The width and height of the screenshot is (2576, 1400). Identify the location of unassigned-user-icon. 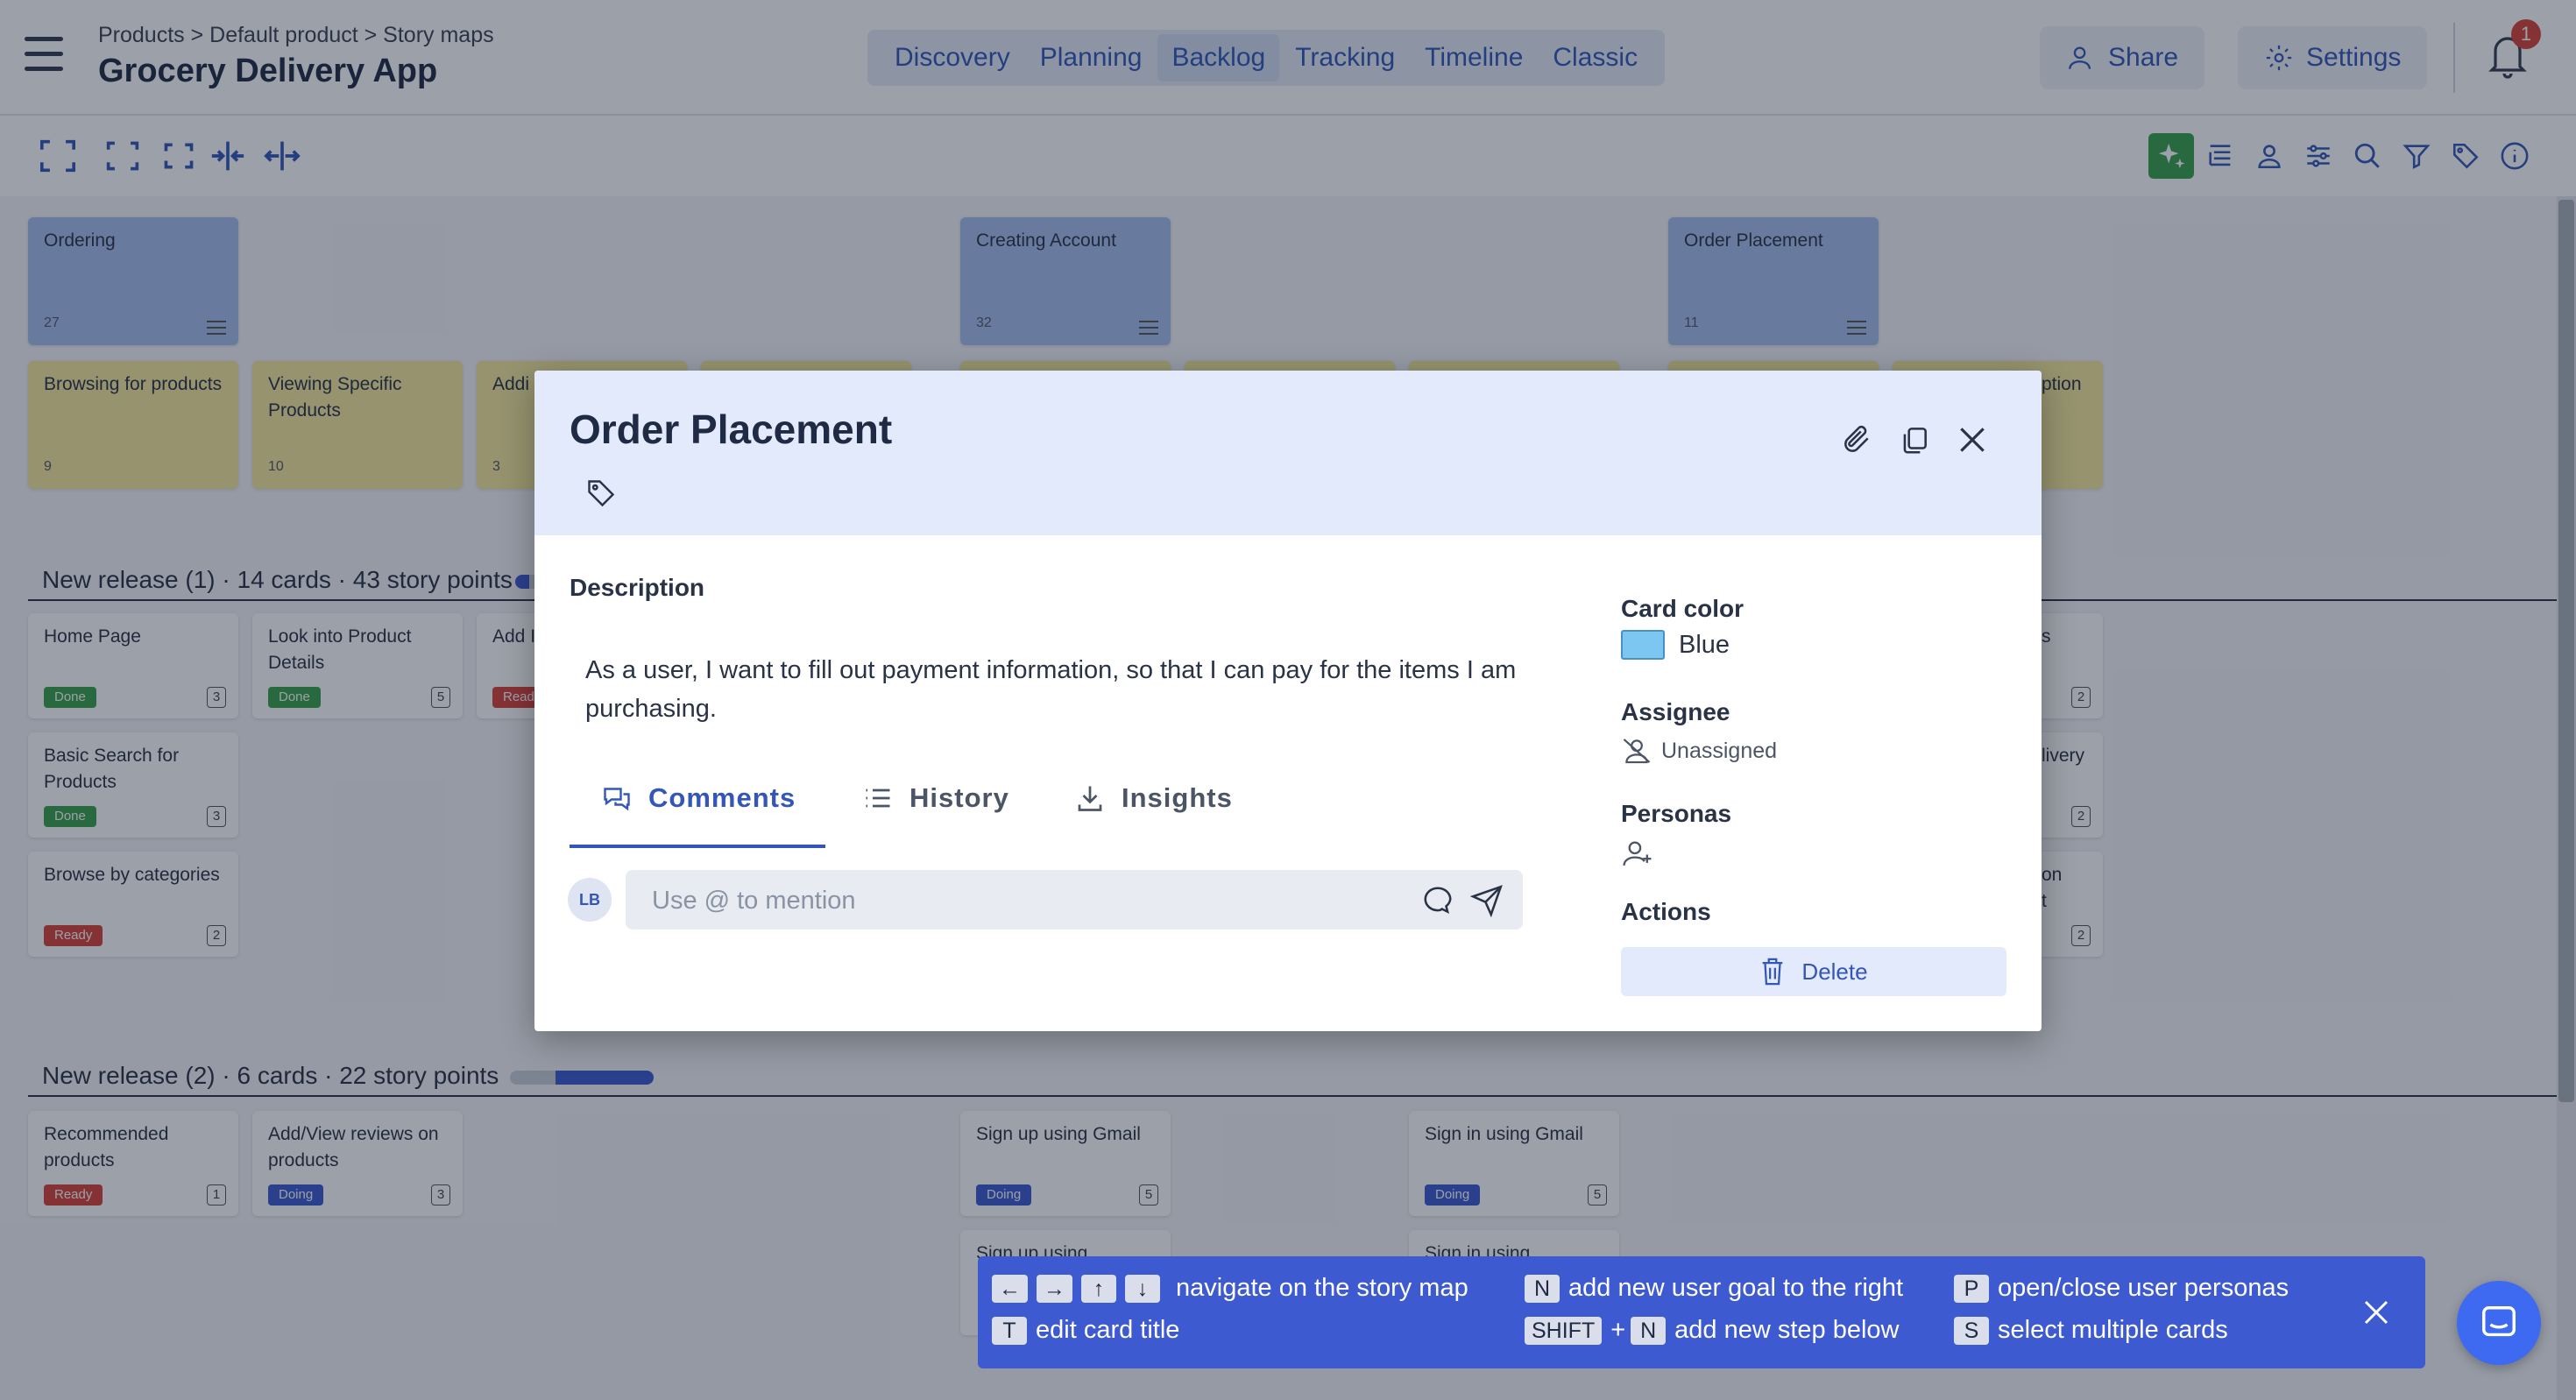
(1637, 751).